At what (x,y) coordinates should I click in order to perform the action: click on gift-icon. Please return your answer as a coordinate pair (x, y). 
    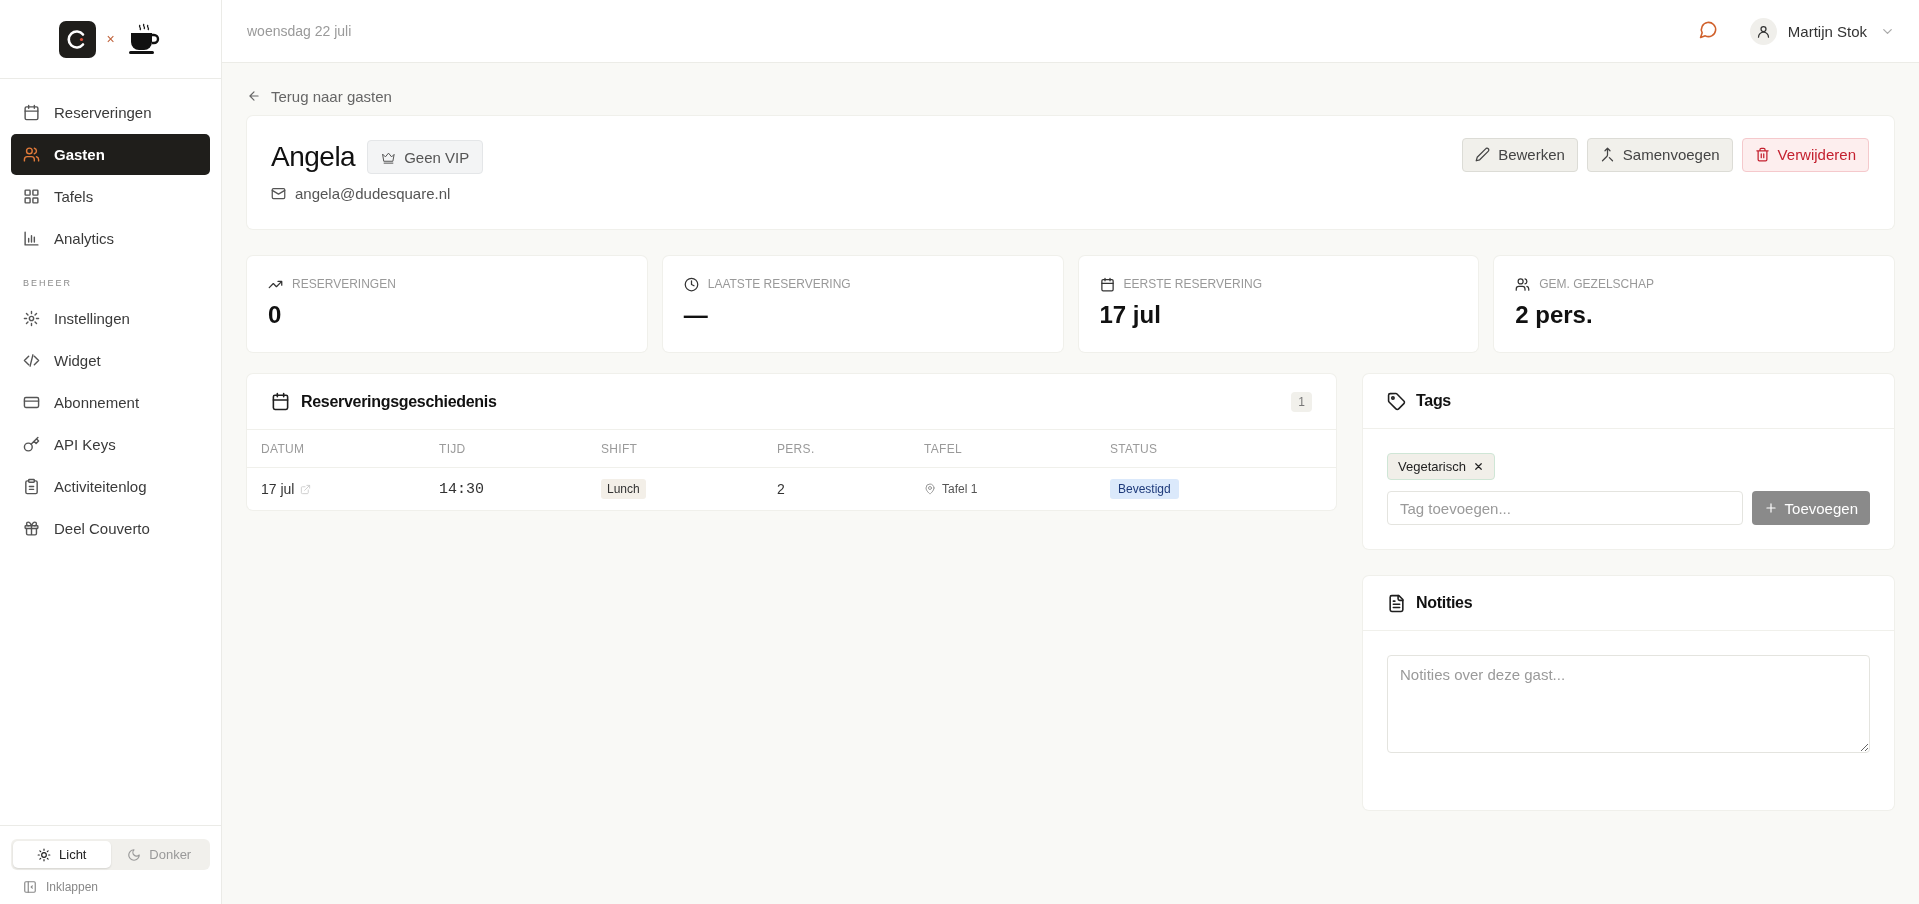
    Looking at the image, I should click on (31, 528).